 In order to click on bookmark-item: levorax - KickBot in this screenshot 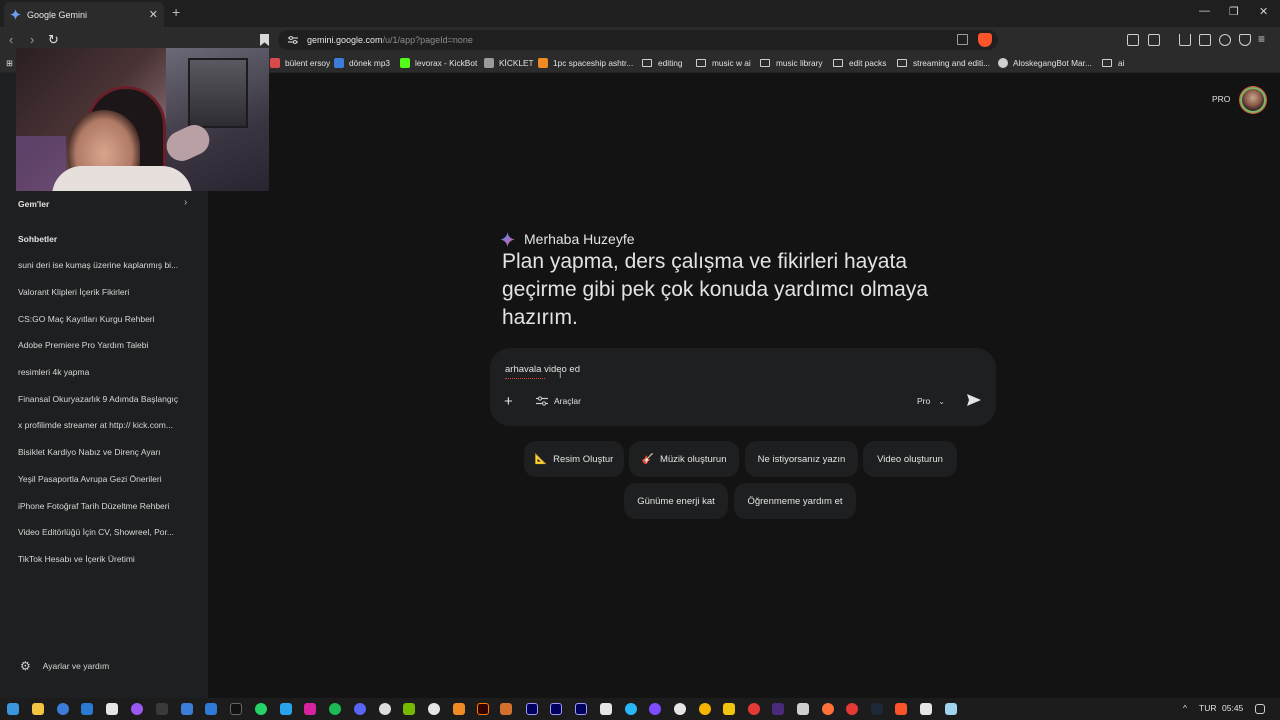, I will do `click(438, 63)`.